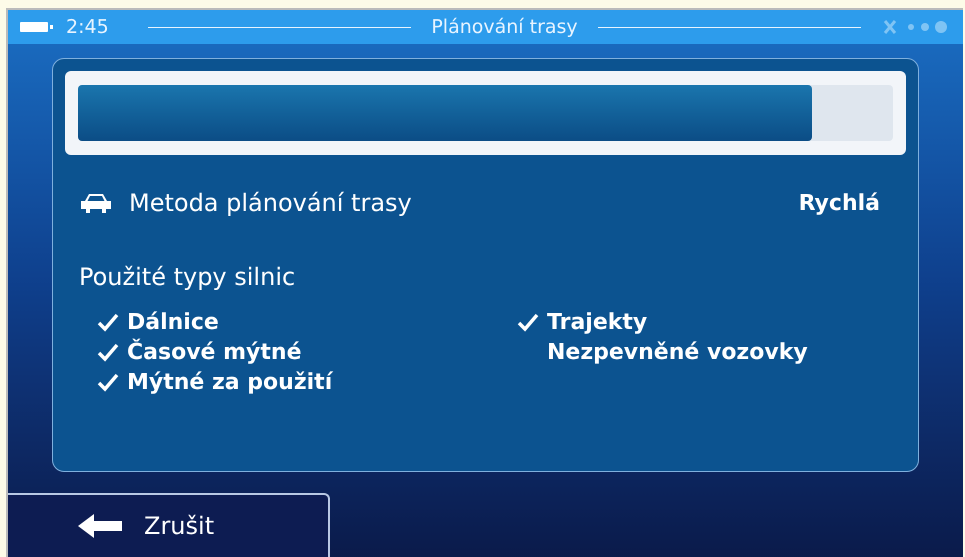 This screenshot has height=557, width=965. I want to click on battery-icon, so click(37, 27).